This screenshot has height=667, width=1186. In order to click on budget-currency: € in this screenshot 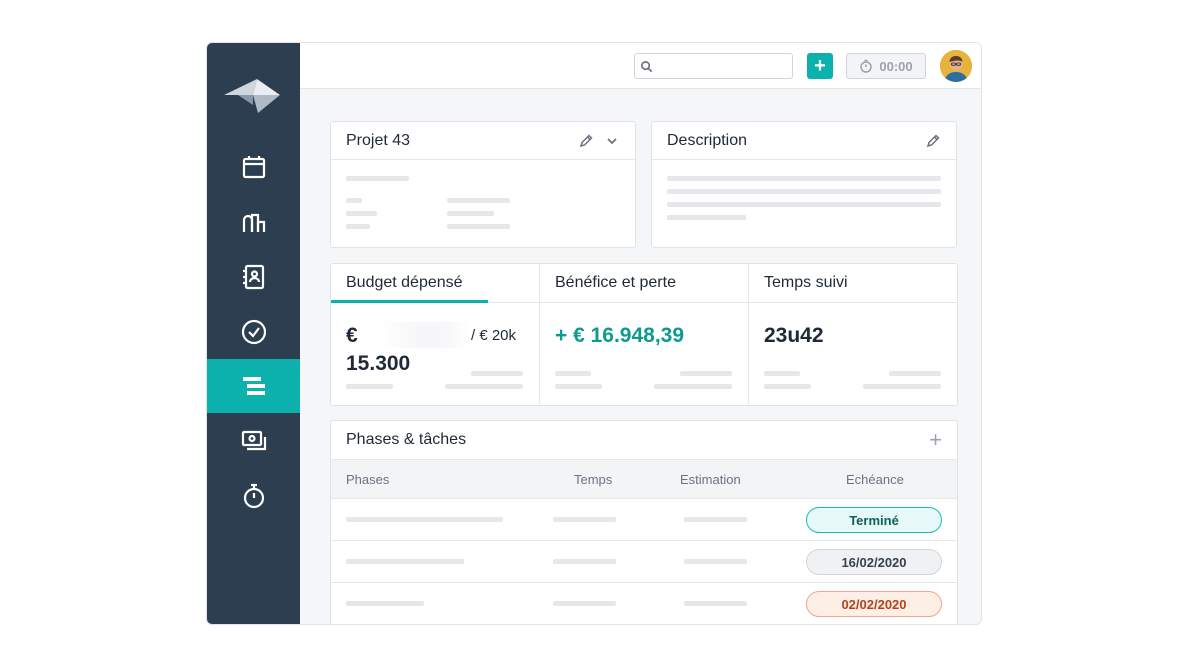, I will do `click(352, 335)`.